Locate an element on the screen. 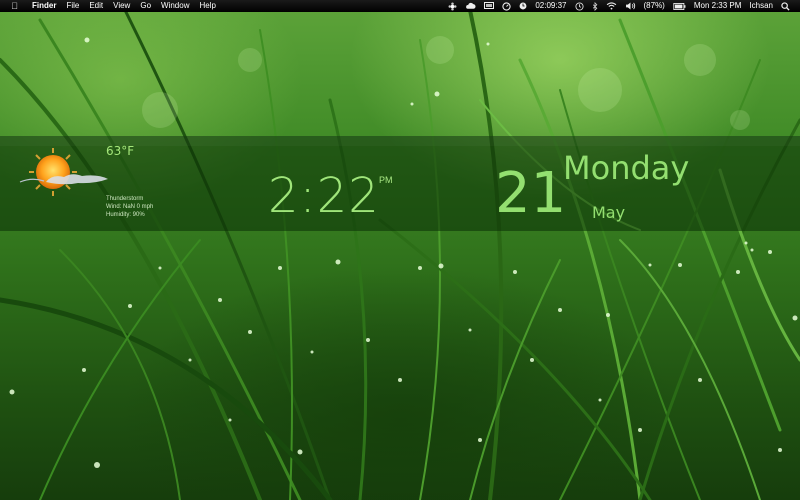  volume-icon is located at coordinates (630, 6).